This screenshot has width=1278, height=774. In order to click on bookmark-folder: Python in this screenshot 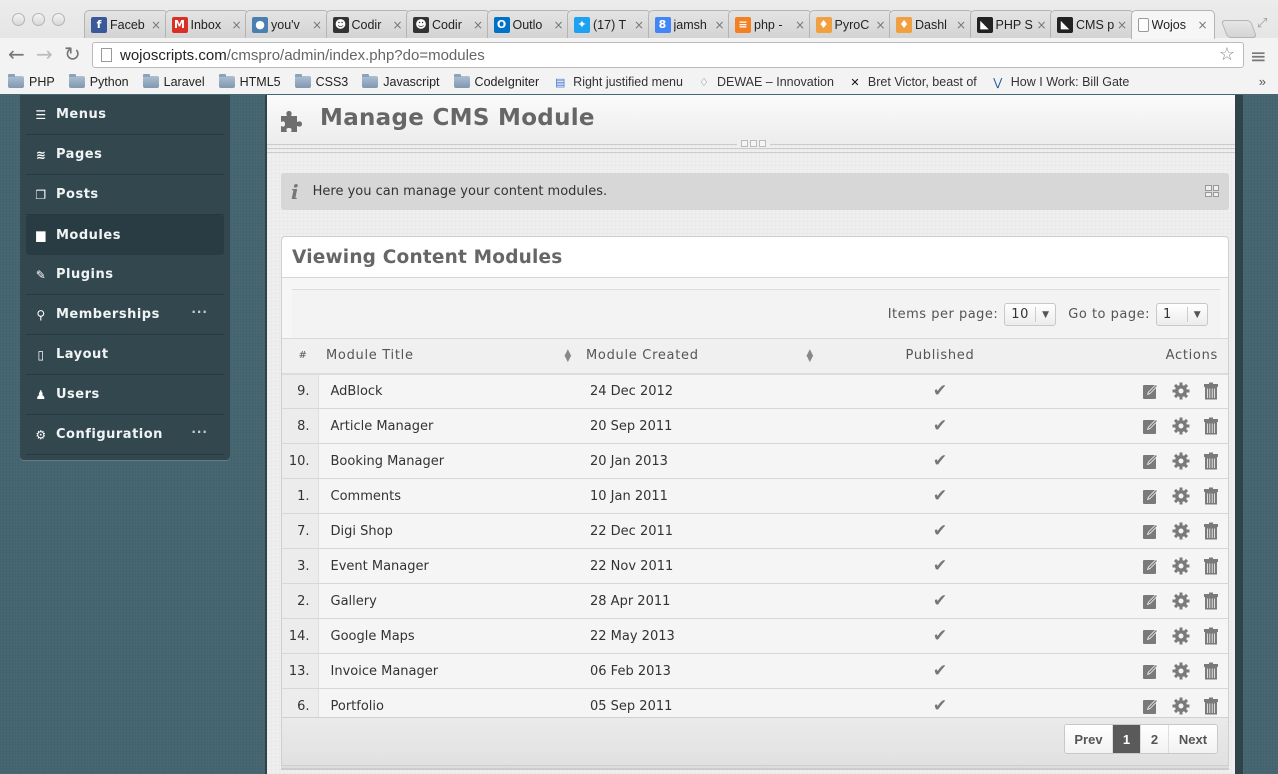, I will do `click(98, 81)`.